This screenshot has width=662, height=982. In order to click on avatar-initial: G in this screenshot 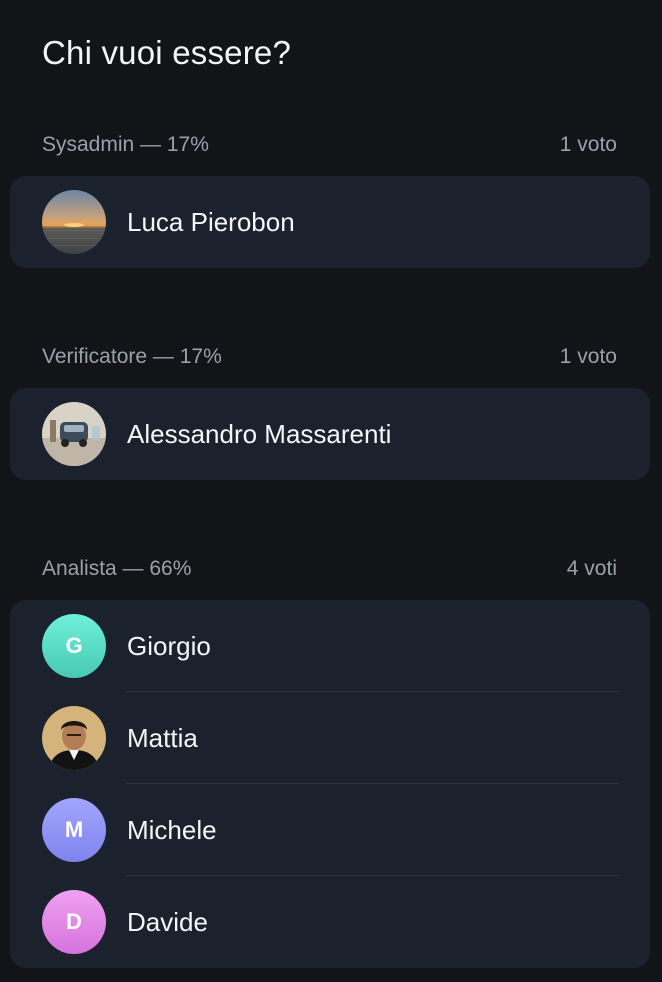, I will do `click(74, 645)`.